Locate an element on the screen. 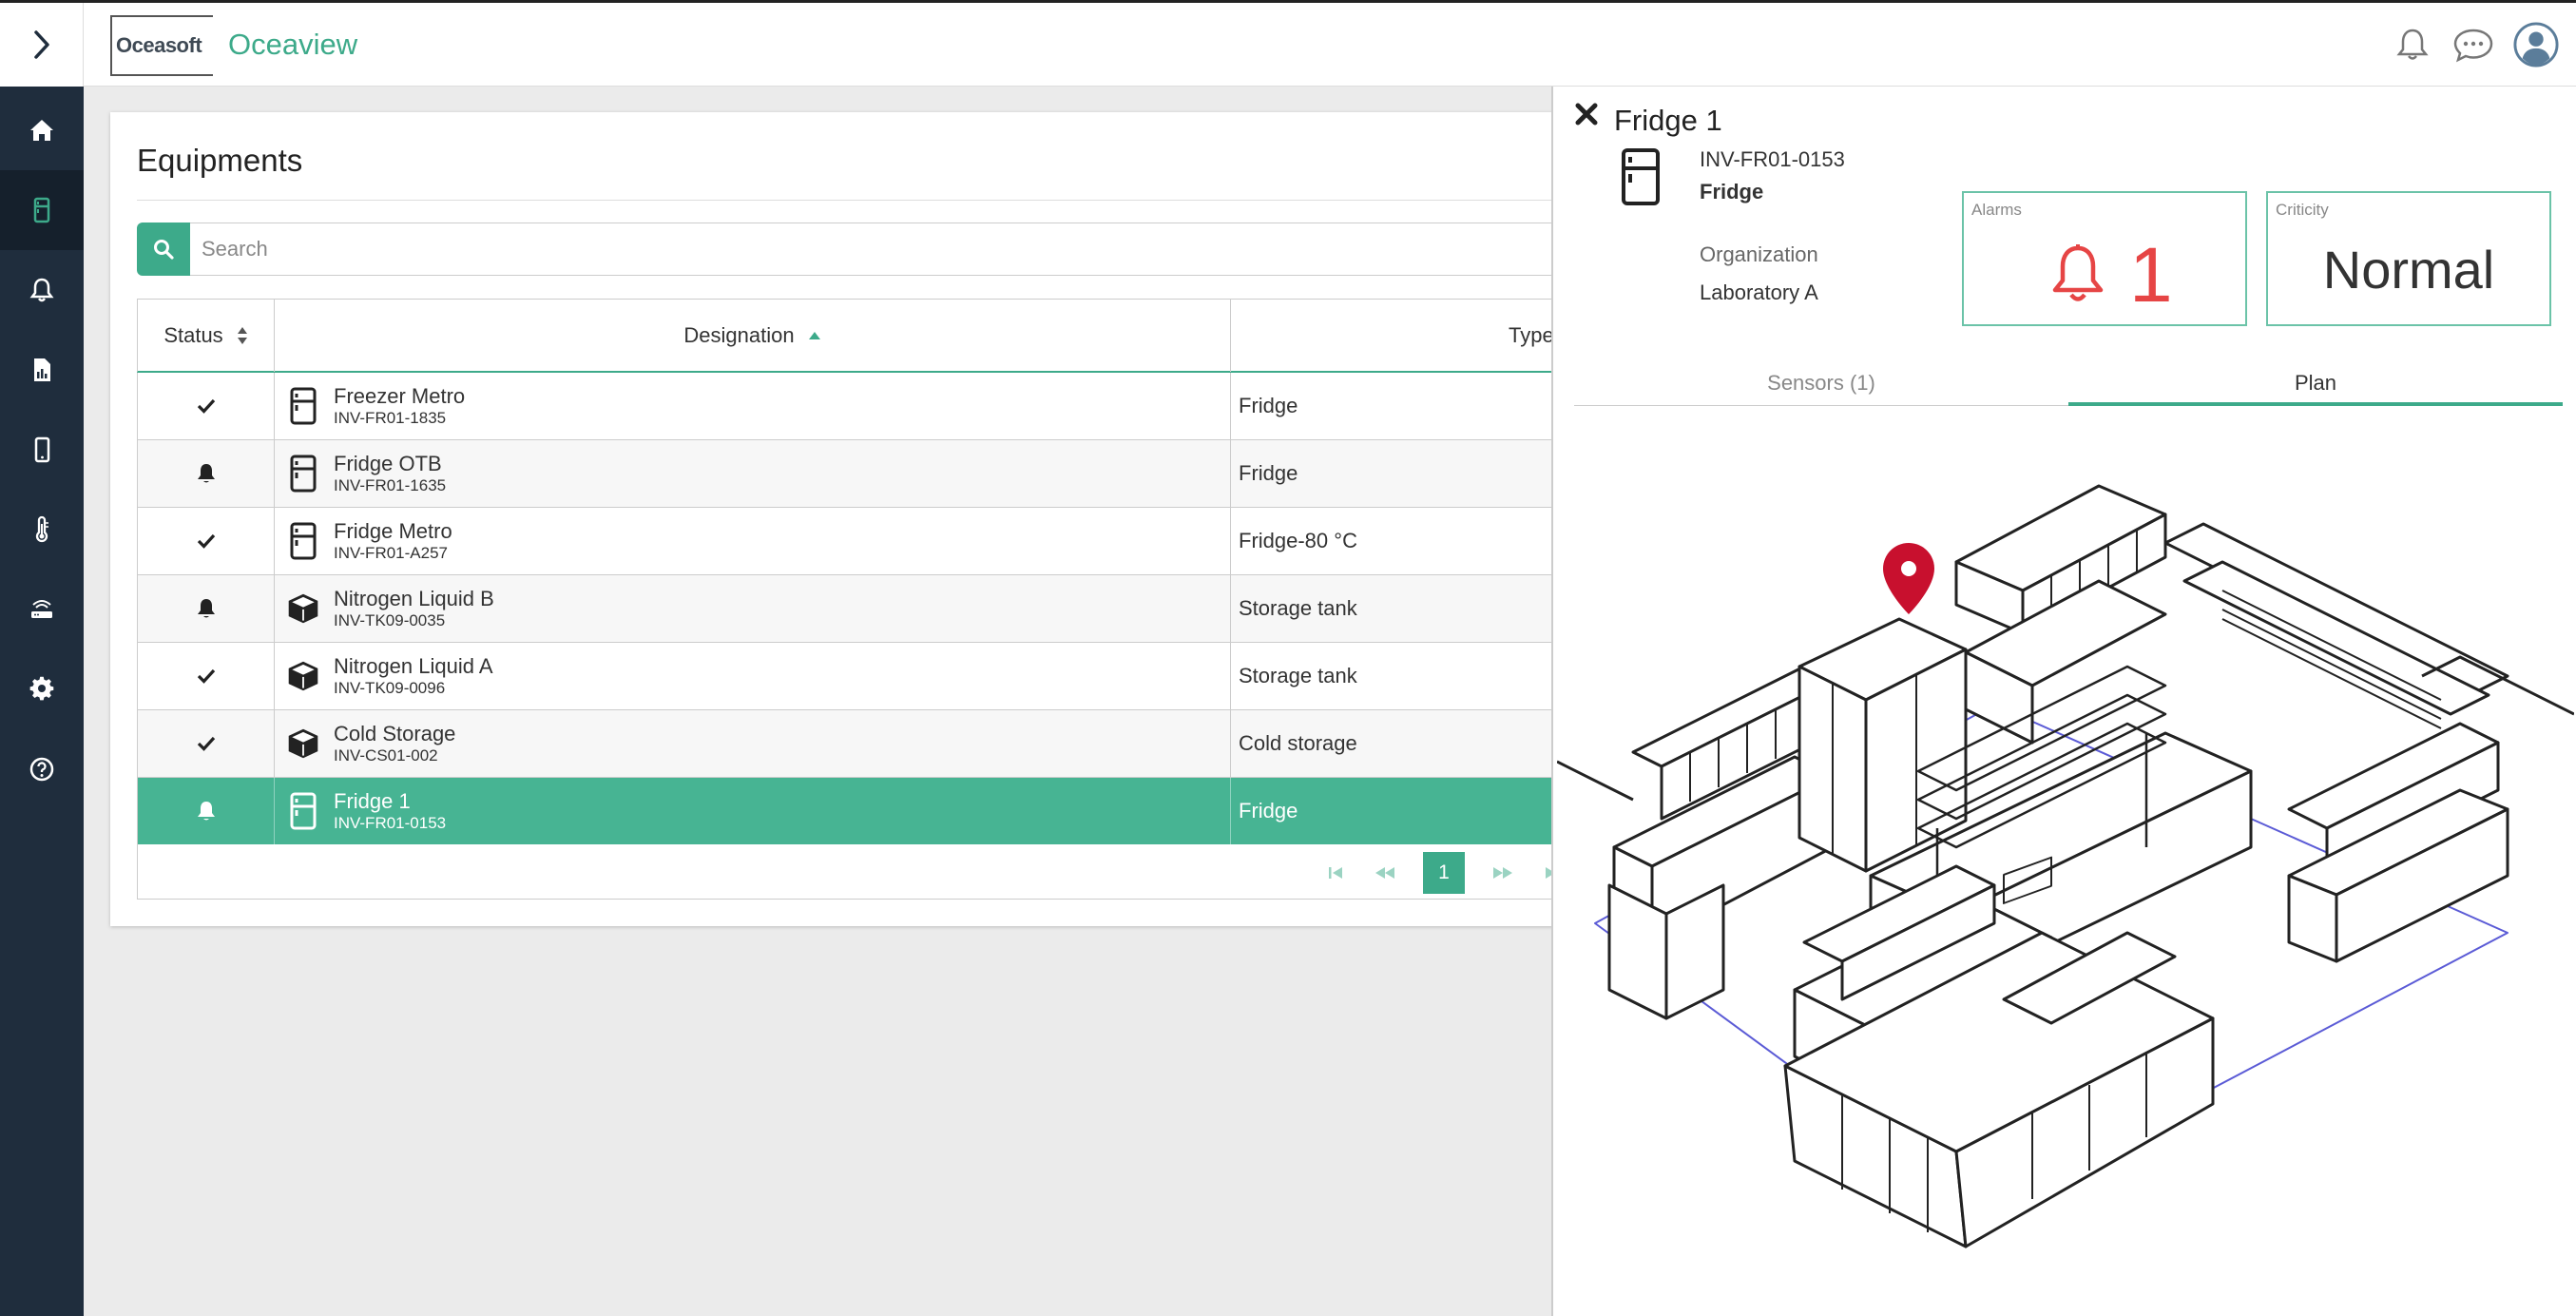 The image size is (2576, 1316). sidebar-item-equipments is located at coordinates (42, 210).